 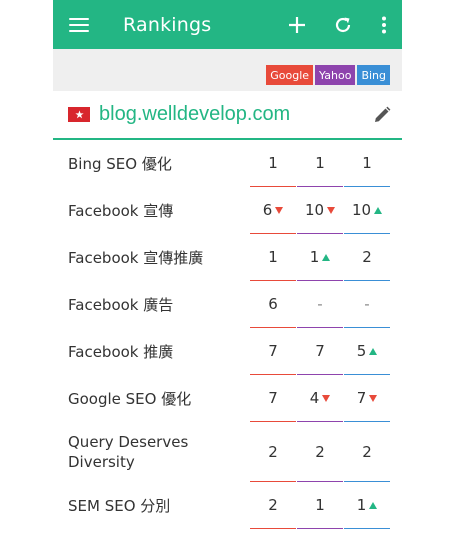 I want to click on hamburger-icon, so click(x=79, y=24).